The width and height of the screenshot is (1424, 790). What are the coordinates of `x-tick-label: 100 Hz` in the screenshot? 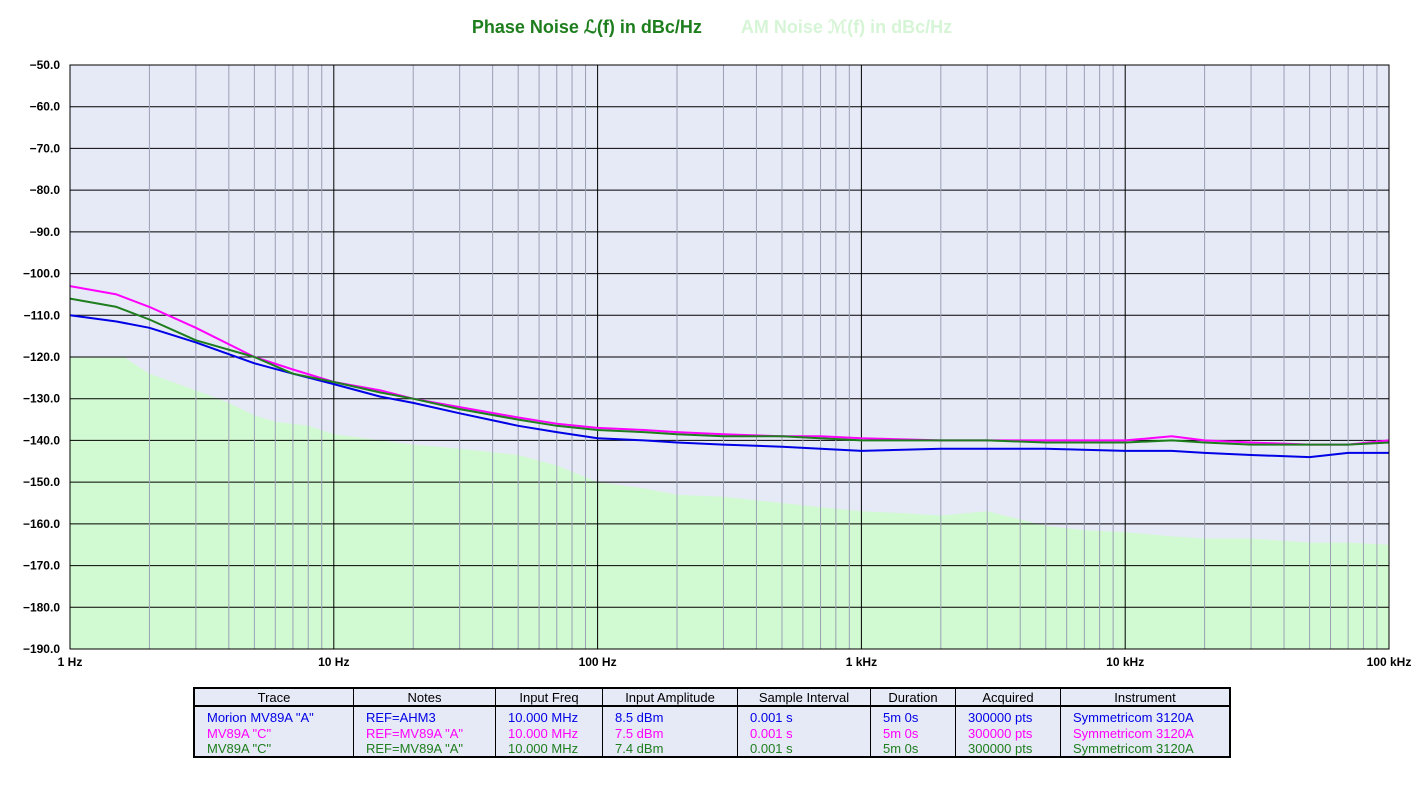 It's located at (598, 662).